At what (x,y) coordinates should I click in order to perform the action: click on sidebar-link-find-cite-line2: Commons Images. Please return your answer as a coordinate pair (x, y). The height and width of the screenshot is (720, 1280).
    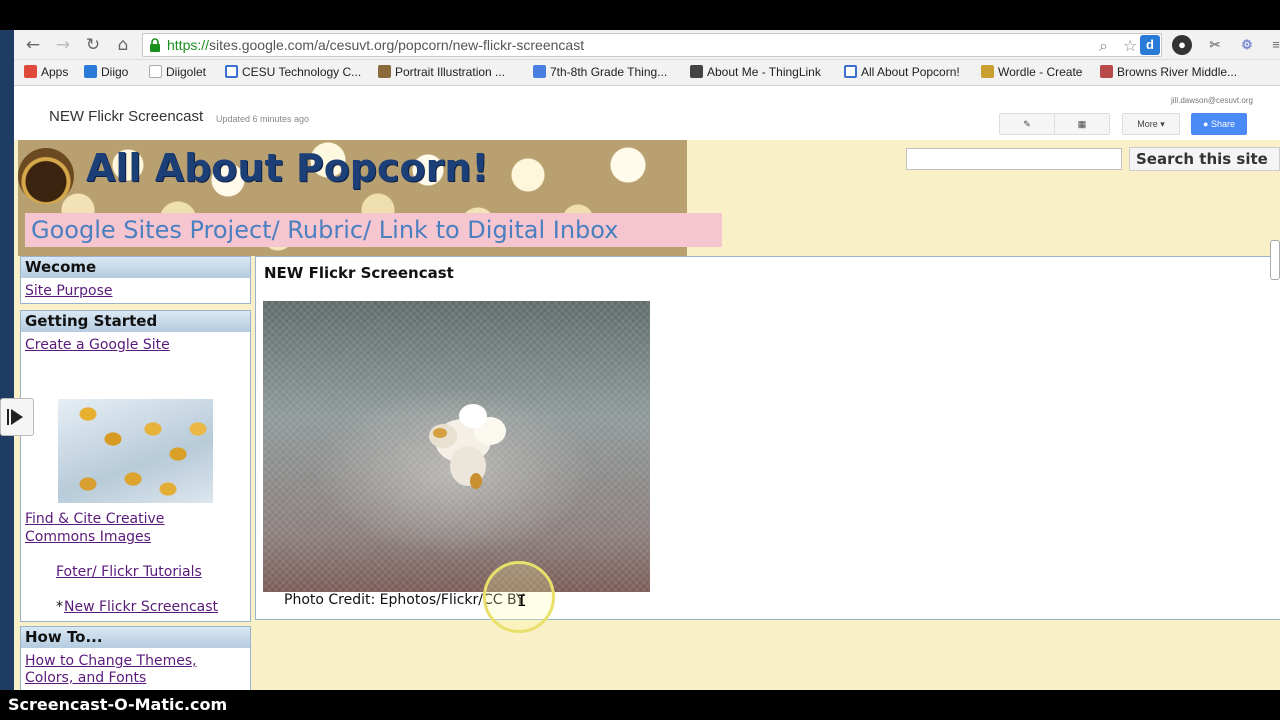
    Looking at the image, I should click on (88, 537).